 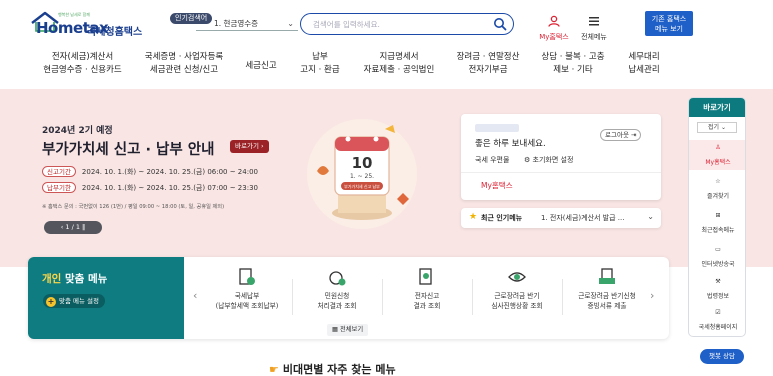 What do you see at coordinates (79, 301) in the screenshot?
I see `personal-menu-setting-label: 맞춤 메뉴 설정` at bounding box center [79, 301].